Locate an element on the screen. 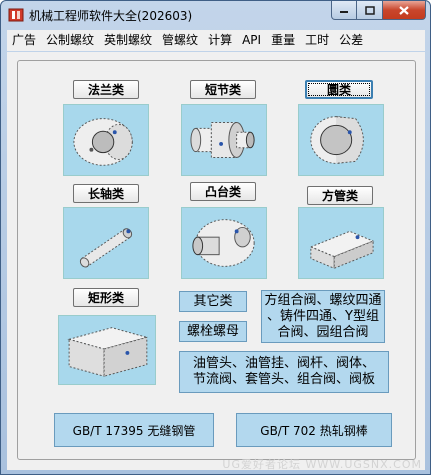 Image resolution: width=431 pixels, height=475 pixels. maximize-icon is located at coordinates (369, 10).